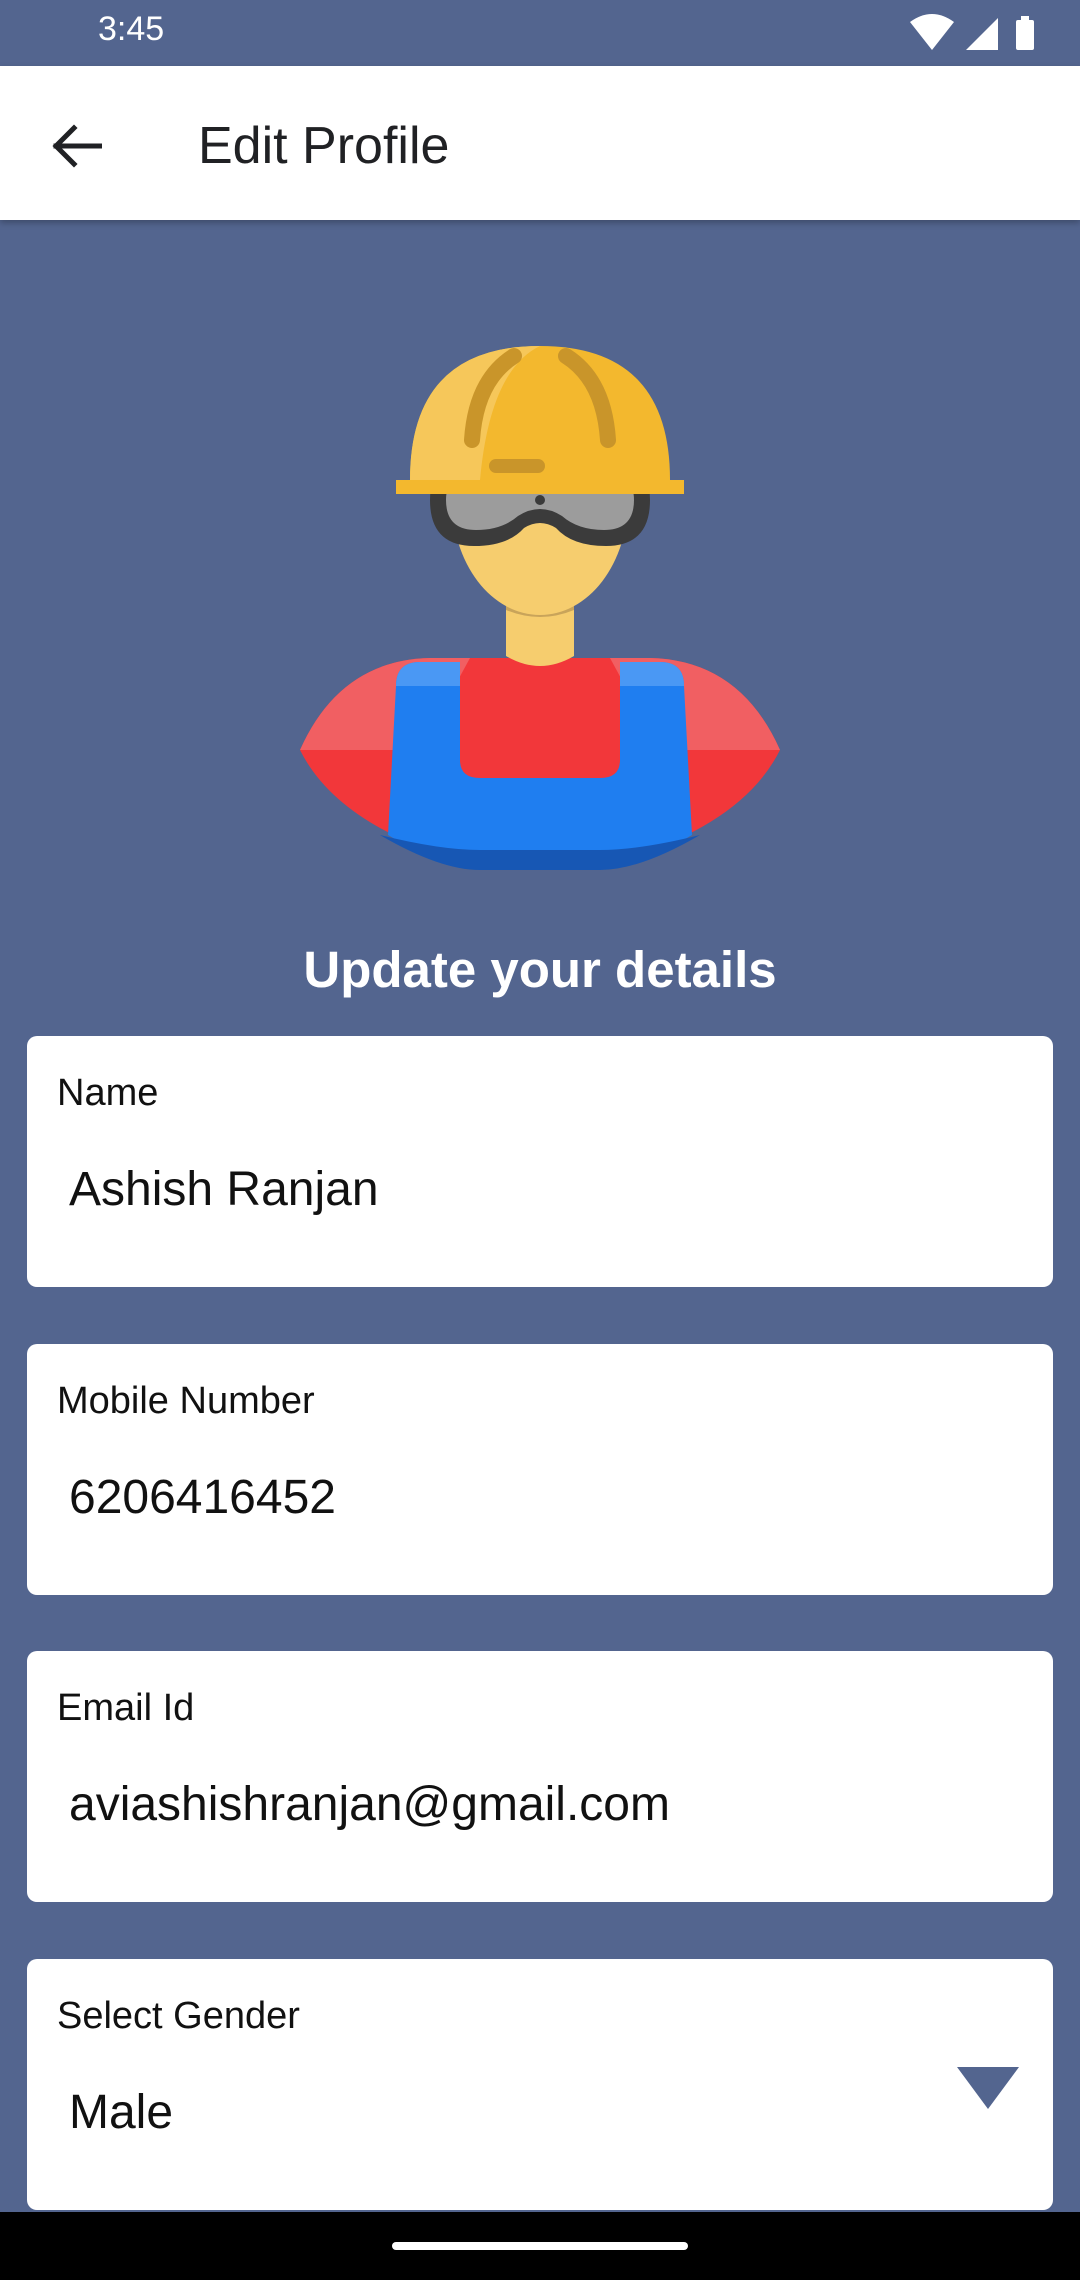 The height and width of the screenshot is (2280, 1080). Describe the element at coordinates (540, 2084) in the screenshot. I see `gender-select-card: Select Gender Male` at that location.